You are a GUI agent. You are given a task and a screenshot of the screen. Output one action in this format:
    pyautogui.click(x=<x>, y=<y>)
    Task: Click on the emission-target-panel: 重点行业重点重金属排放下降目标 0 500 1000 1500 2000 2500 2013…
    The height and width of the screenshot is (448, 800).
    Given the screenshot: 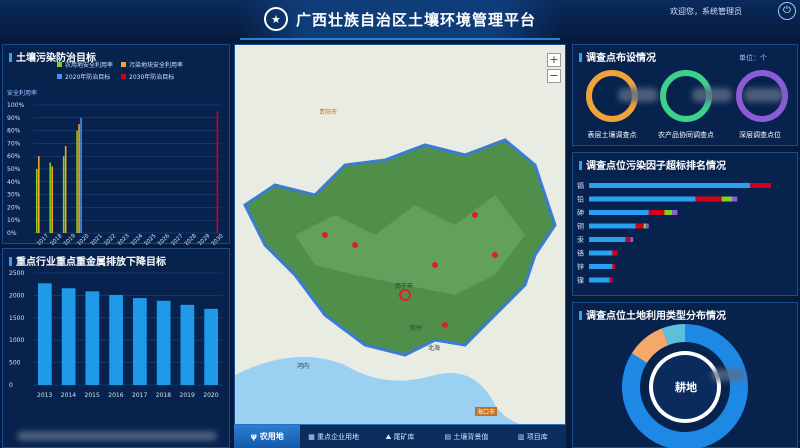 What is the action you would take?
    pyautogui.click(x=116, y=348)
    